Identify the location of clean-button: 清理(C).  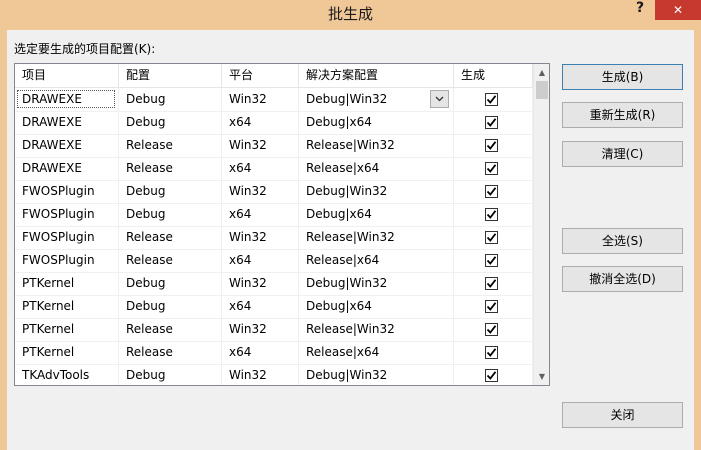
(622, 154).